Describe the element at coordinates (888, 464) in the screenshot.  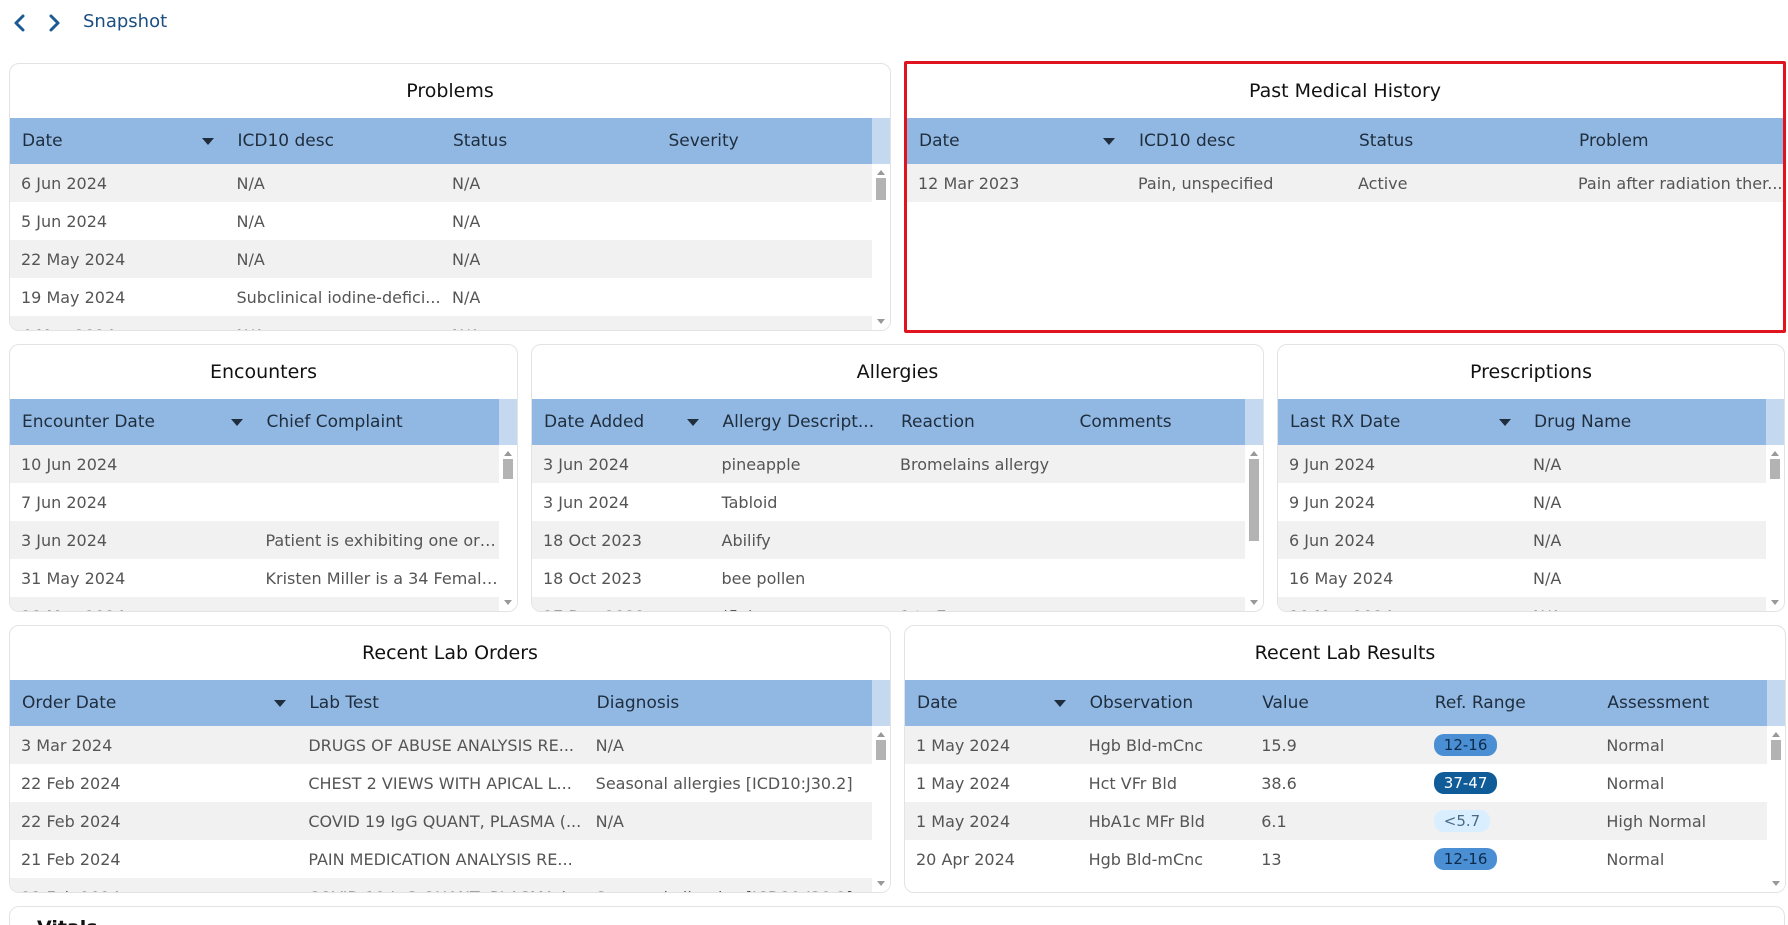
I see `table-row: 3 Jun 2024 pineapple Bromelains allergy` at that location.